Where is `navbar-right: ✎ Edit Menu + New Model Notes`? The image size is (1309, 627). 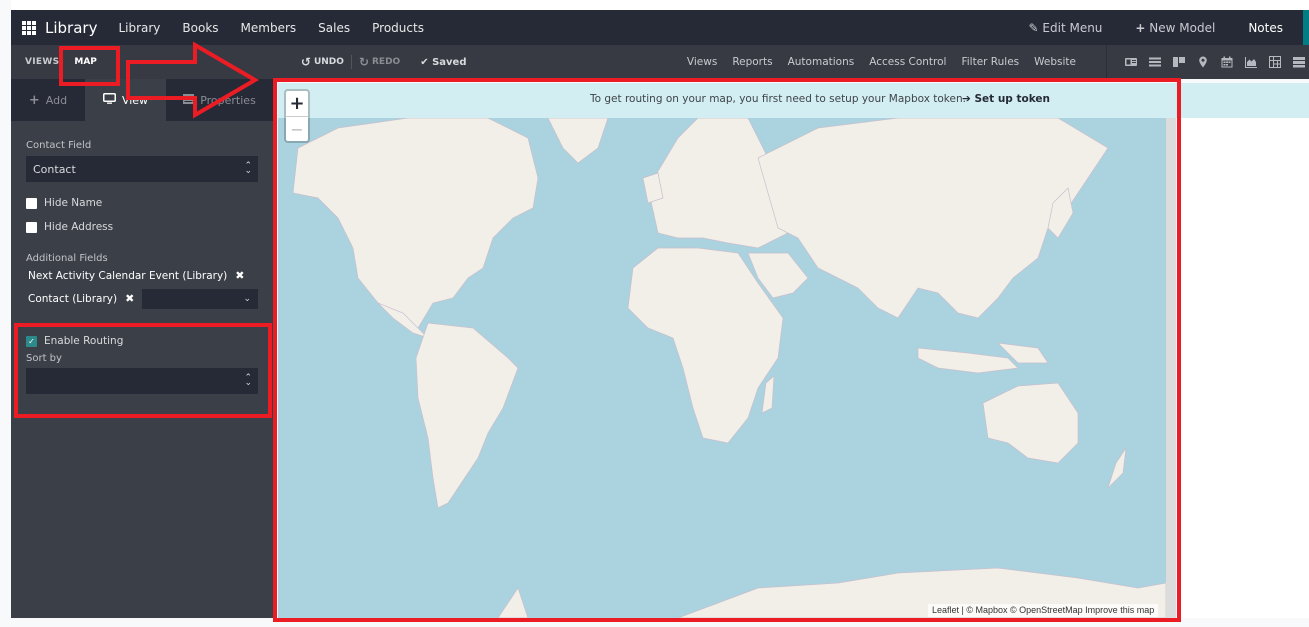
navbar-right: ✎ Edit Menu + New Model Notes is located at coordinates (1169, 27).